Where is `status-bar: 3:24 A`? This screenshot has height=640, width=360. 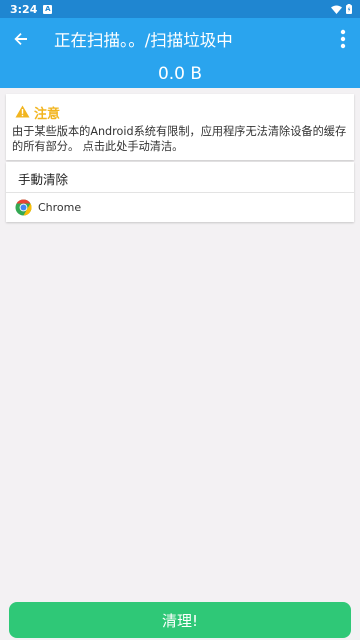
status-bar: 3:24 A is located at coordinates (180, 9).